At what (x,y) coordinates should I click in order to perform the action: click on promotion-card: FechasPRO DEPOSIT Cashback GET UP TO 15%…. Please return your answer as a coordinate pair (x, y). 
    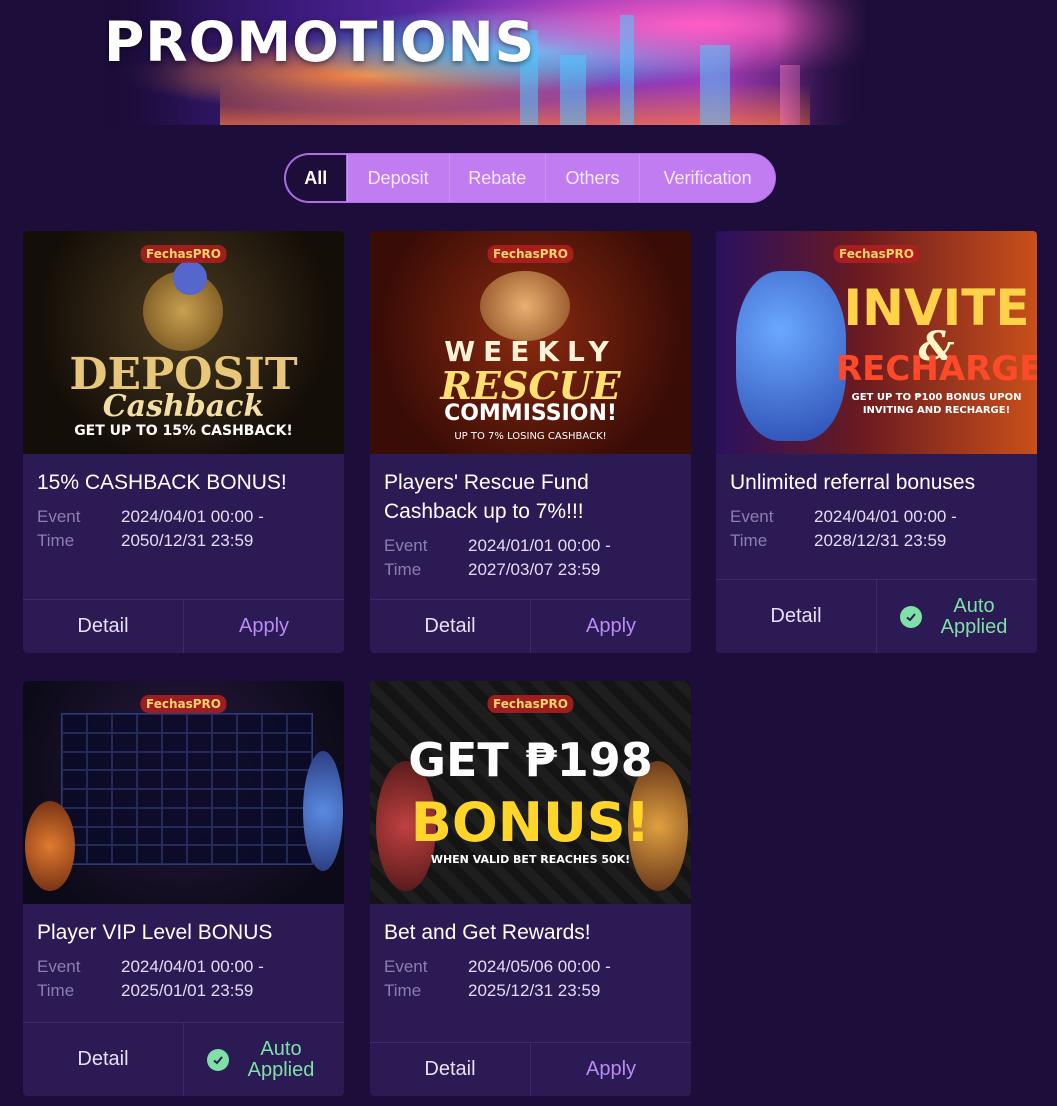
    Looking at the image, I should click on (183, 442).